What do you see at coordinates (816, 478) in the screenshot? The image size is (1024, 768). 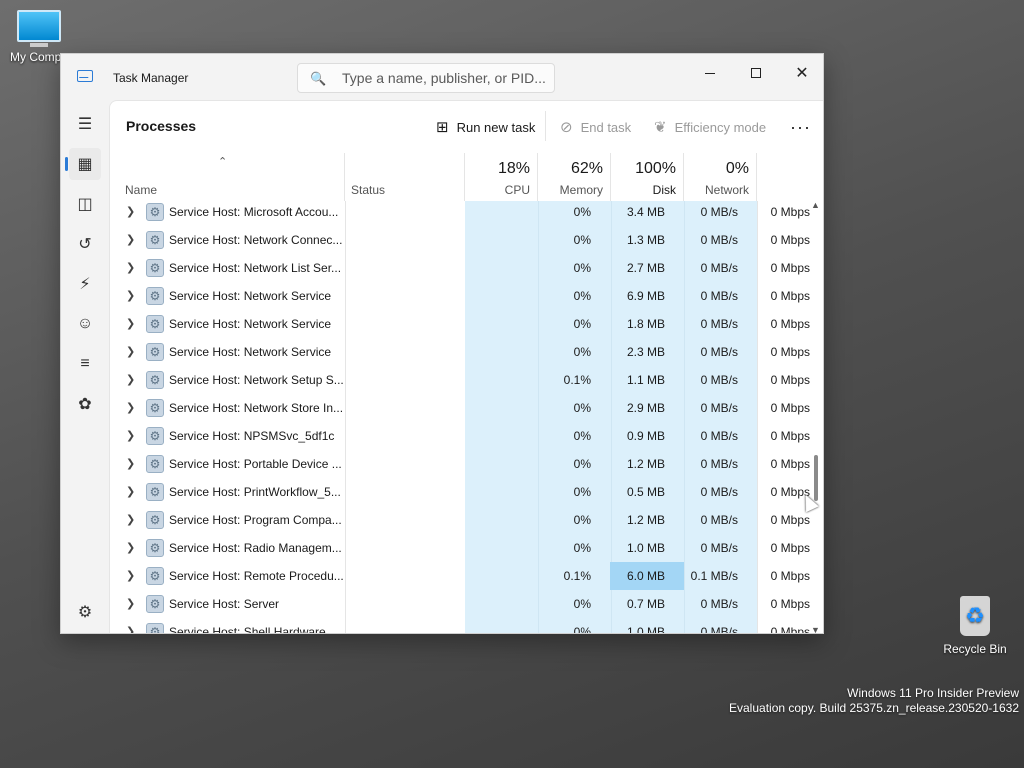 I see `scrollbar-thumb` at bounding box center [816, 478].